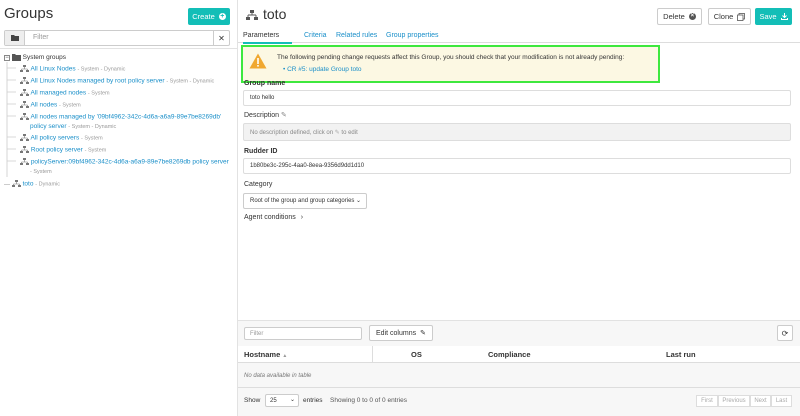 The width and height of the screenshot is (800, 416). What do you see at coordinates (723, 16) in the screenshot?
I see `clone-button-label: Clone` at bounding box center [723, 16].